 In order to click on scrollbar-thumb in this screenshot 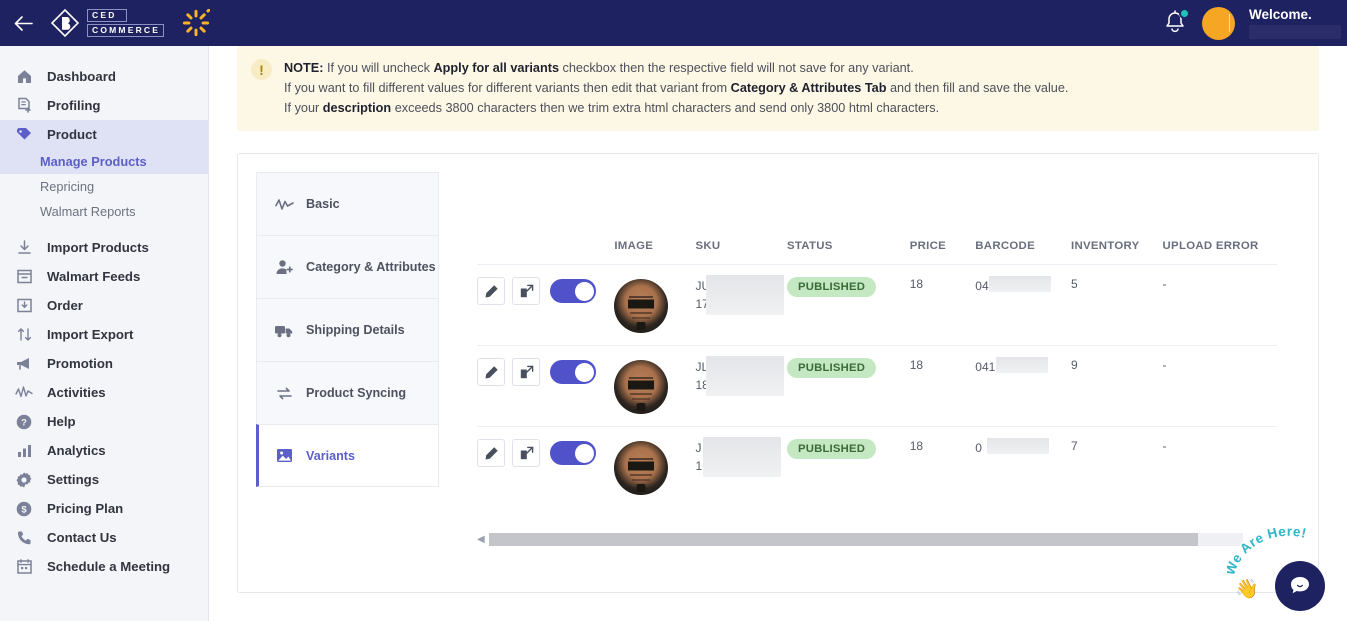, I will do `click(843, 539)`.